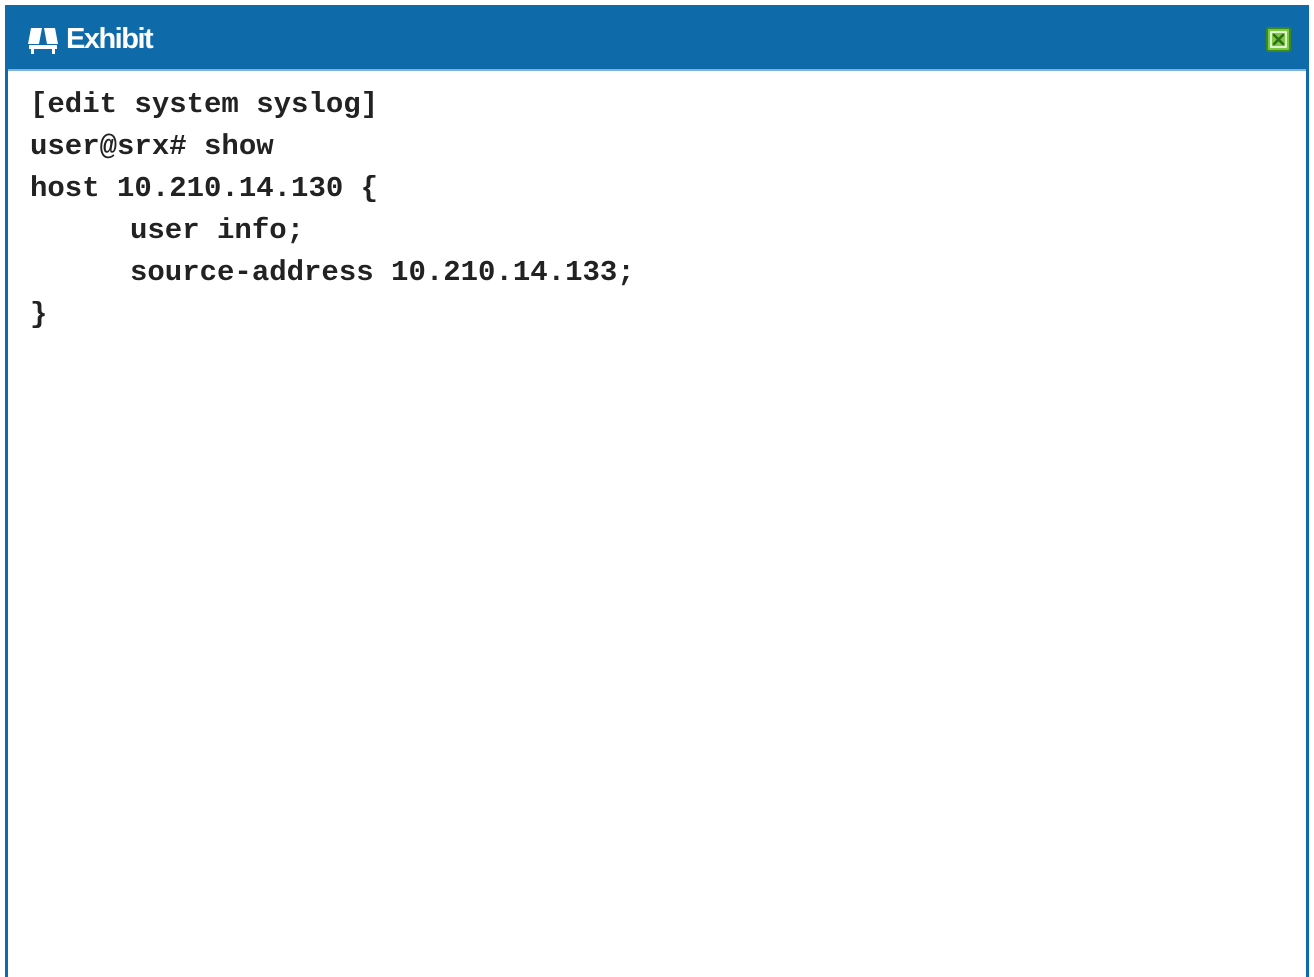 This screenshot has height=977, width=1314. Describe the element at coordinates (217, 230) in the screenshot. I see `config-line-user: user info;` at that location.